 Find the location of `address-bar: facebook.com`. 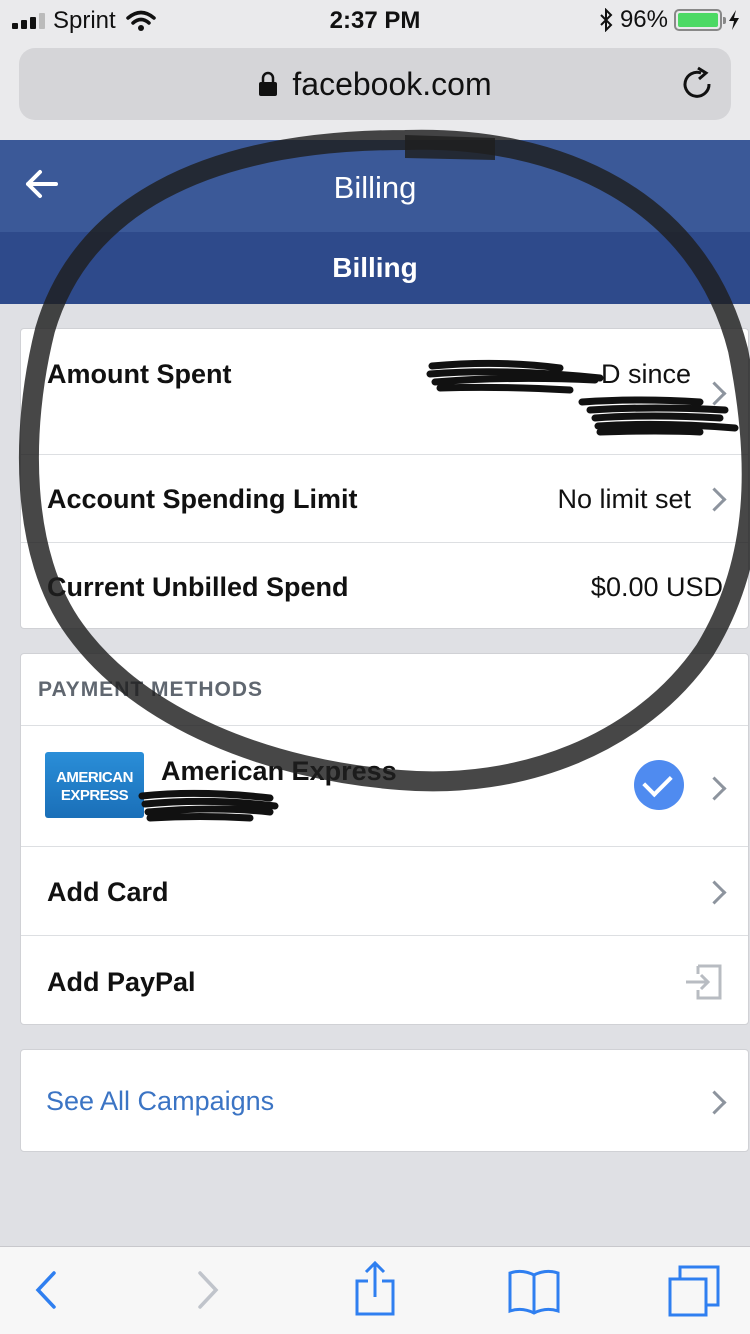

address-bar: facebook.com is located at coordinates (375, 84).